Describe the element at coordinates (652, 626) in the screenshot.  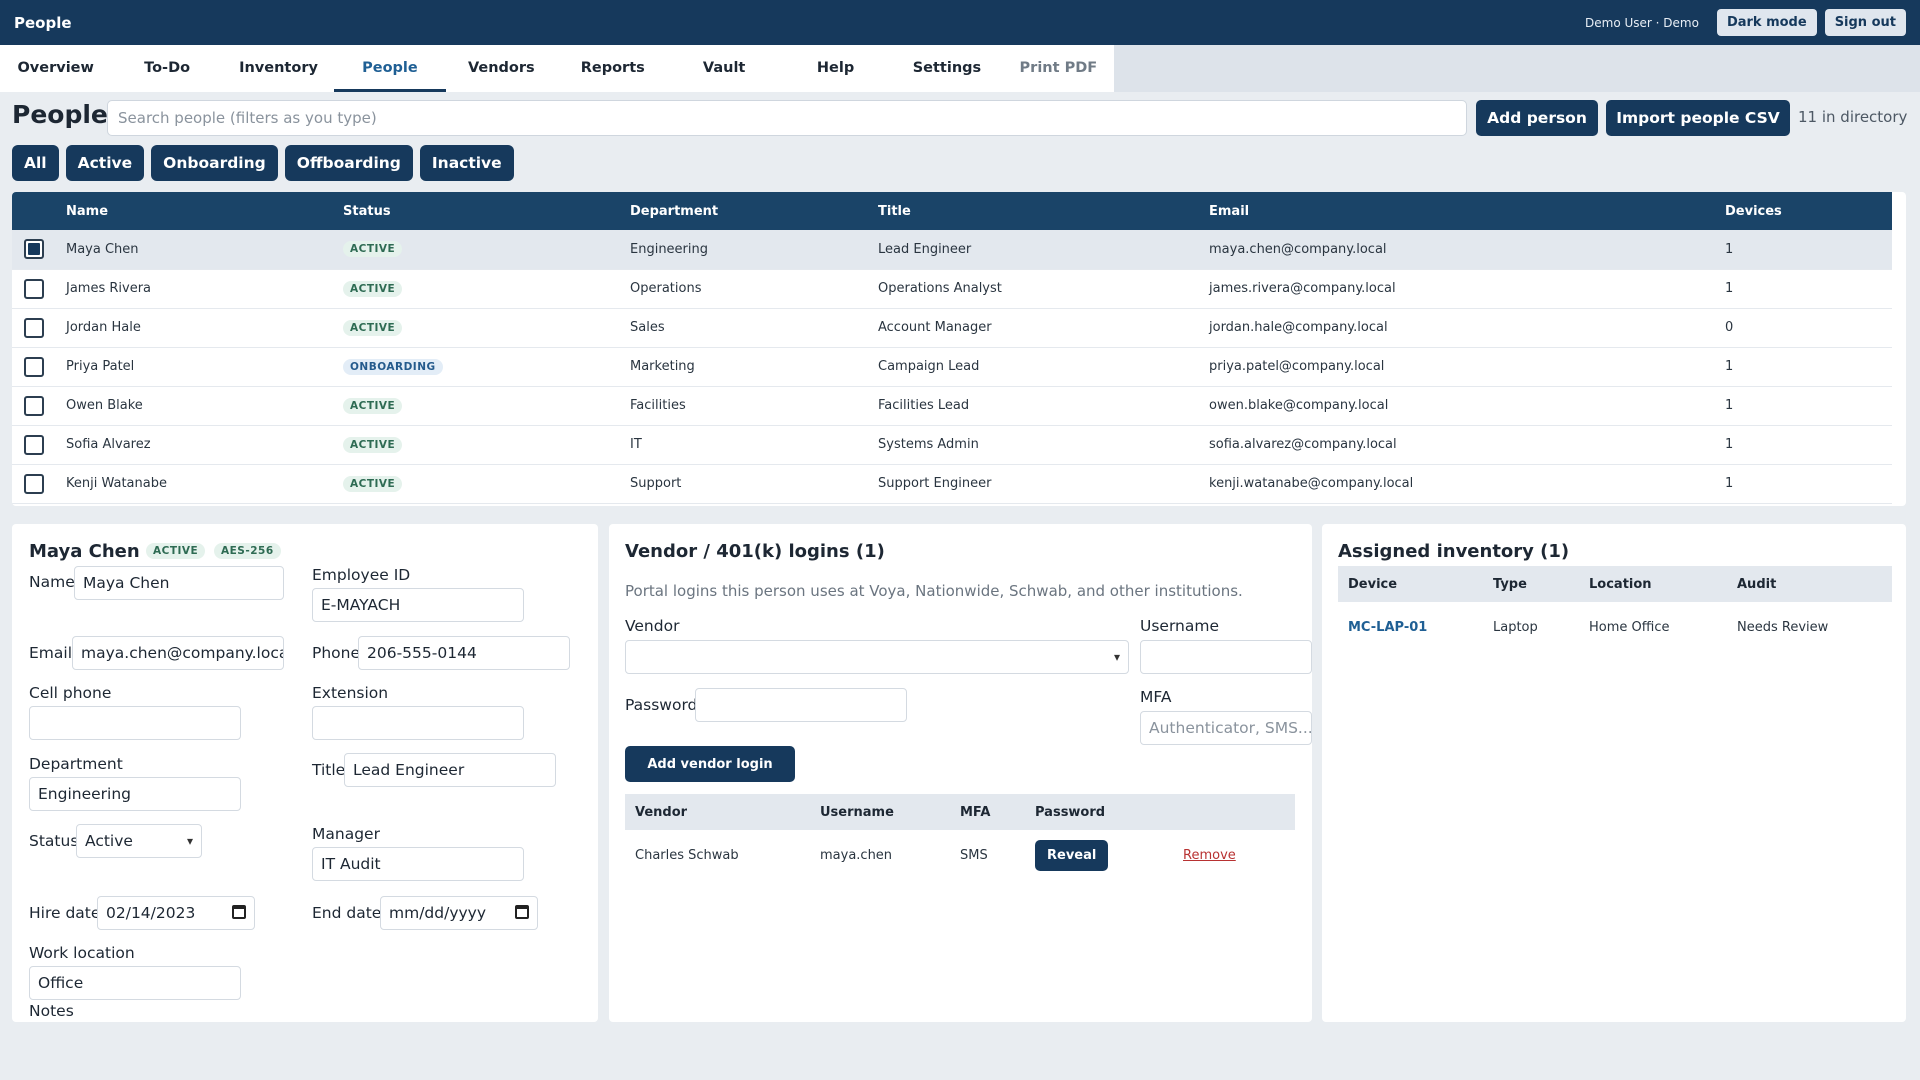
I see `vendor-label: Vendor` at that location.